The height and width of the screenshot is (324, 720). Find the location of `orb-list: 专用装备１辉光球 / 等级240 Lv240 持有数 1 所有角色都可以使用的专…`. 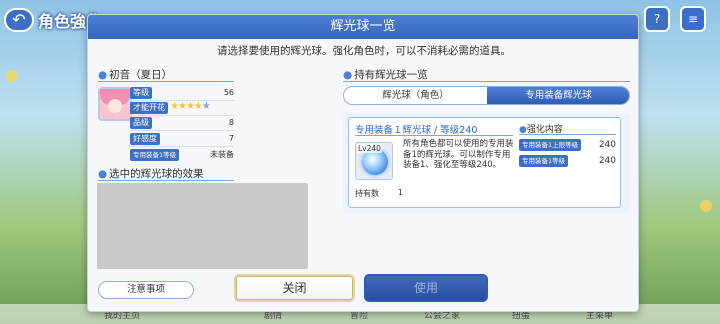

orb-list: 专用装备１辉光球 / 等级240 Lv240 持有数 1 所有角色都可以使用的专… is located at coordinates (486, 163).